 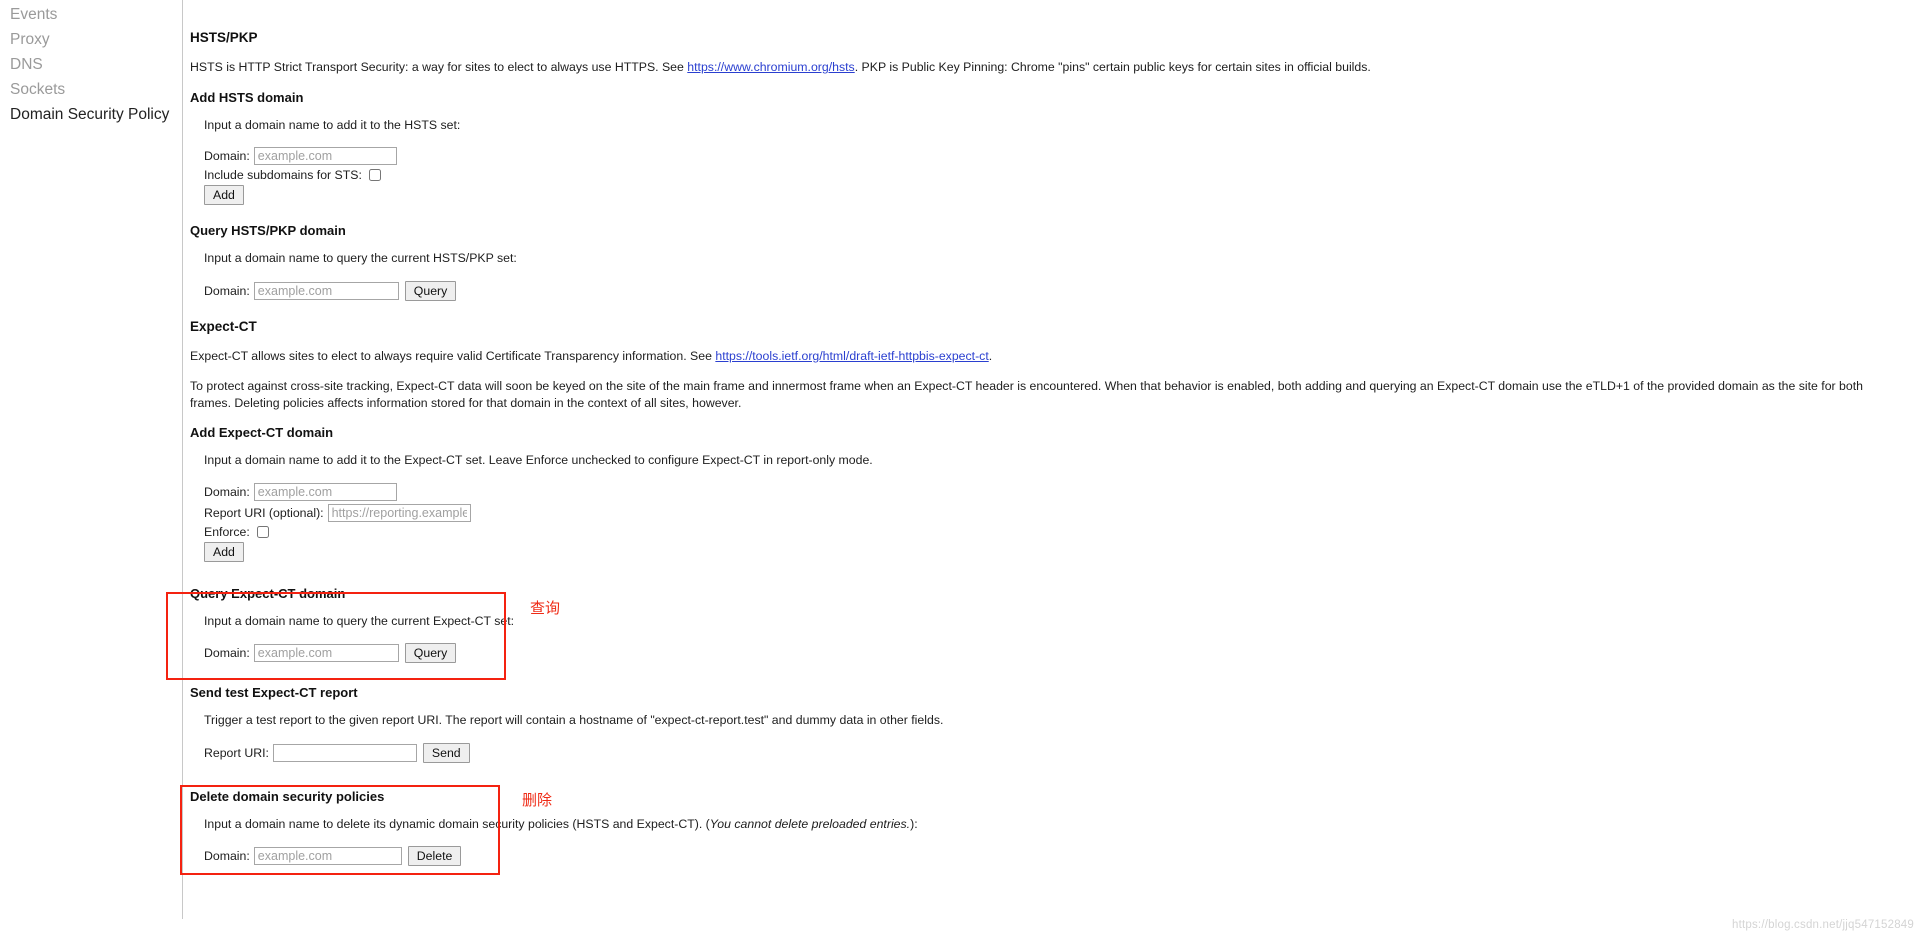 I want to click on heading-hsts-pkp: HSTS/PKP, so click(x=224, y=37).